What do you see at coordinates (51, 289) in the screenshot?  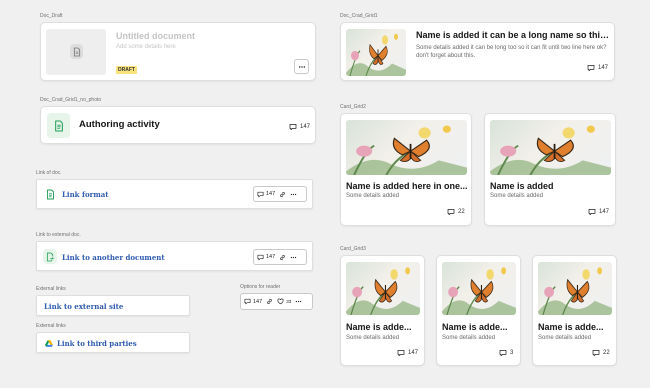 I see `label-external-links-1: External links` at bounding box center [51, 289].